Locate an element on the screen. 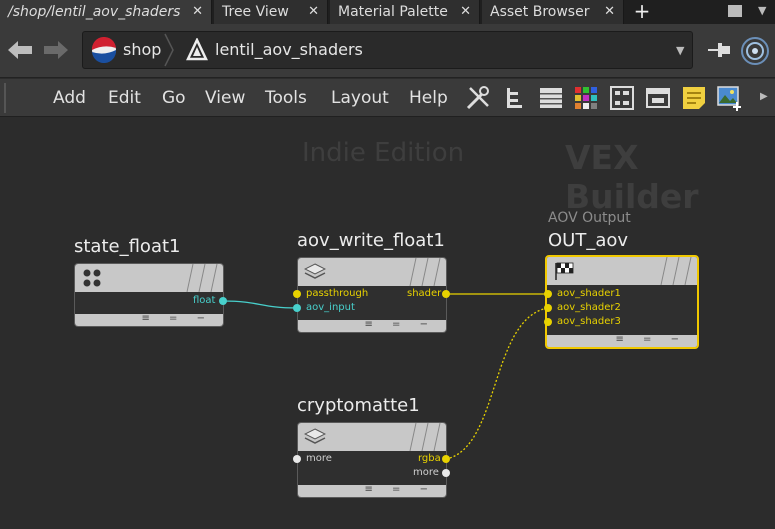  color-palette-icon is located at coordinates (586, 98).